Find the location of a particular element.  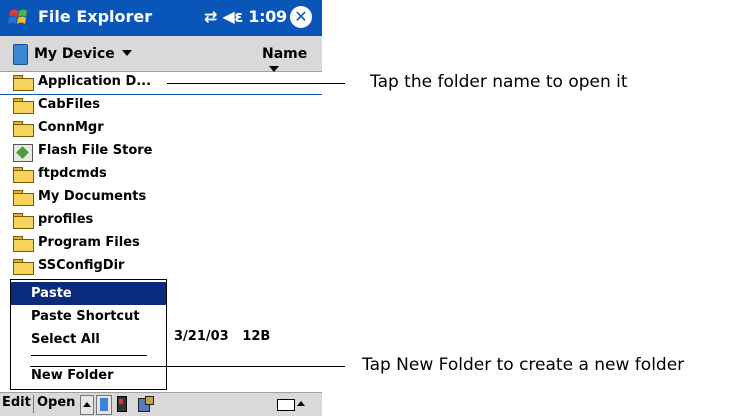

location-dropdown: My Device is located at coordinates (83, 54).